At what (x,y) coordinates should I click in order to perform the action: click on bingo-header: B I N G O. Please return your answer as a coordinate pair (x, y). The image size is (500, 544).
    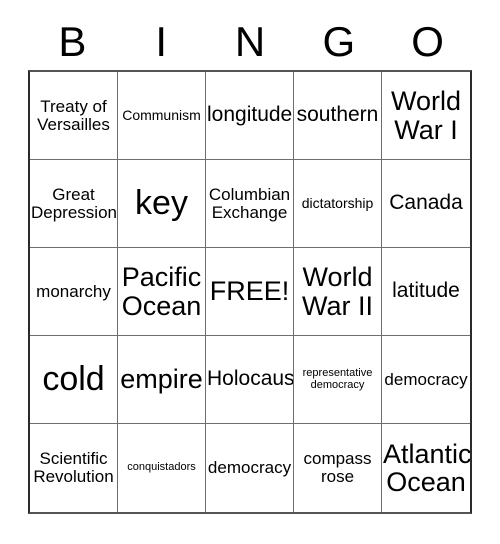
    Looking at the image, I should click on (250, 42).